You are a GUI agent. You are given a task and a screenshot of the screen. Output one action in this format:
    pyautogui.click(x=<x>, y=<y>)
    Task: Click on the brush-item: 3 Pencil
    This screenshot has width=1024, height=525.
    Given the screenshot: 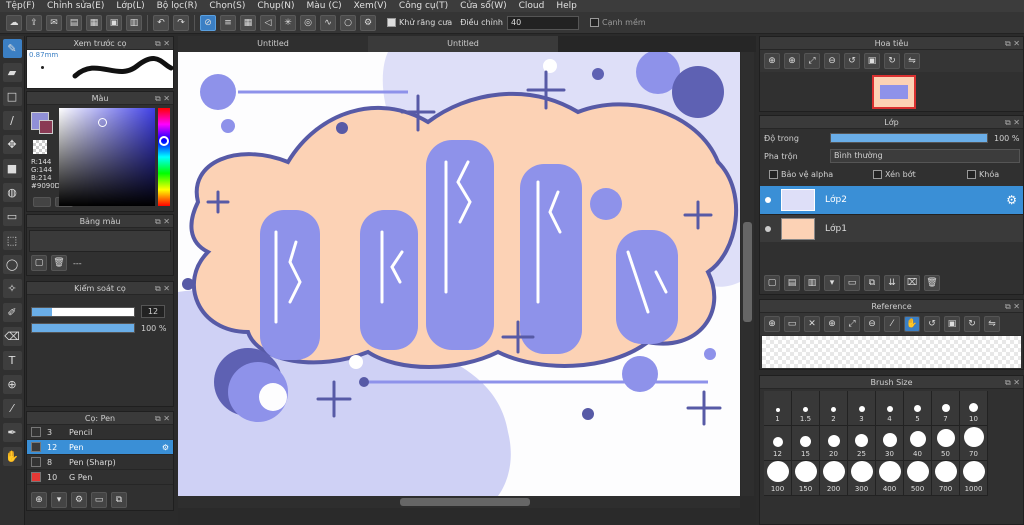 What is the action you would take?
    pyautogui.click(x=100, y=432)
    